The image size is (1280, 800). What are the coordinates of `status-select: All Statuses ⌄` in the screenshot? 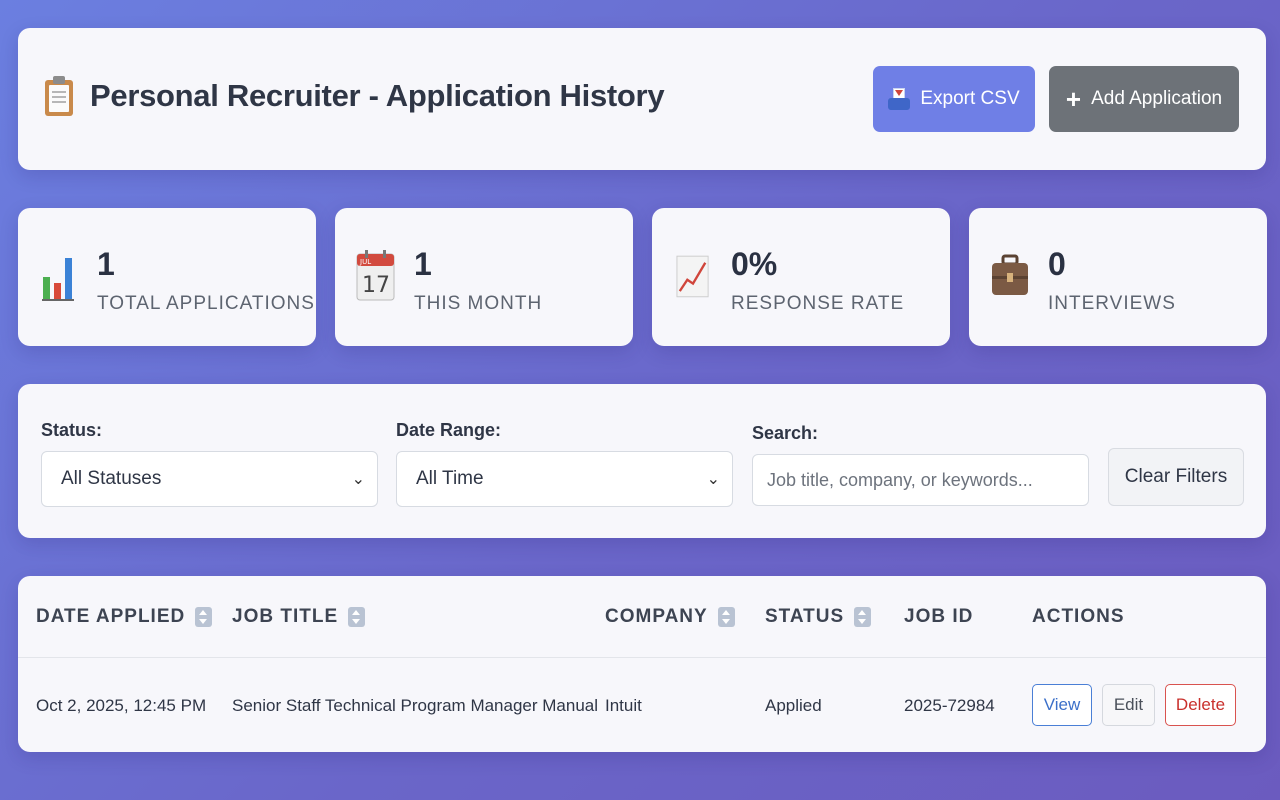 It's located at (209, 479).